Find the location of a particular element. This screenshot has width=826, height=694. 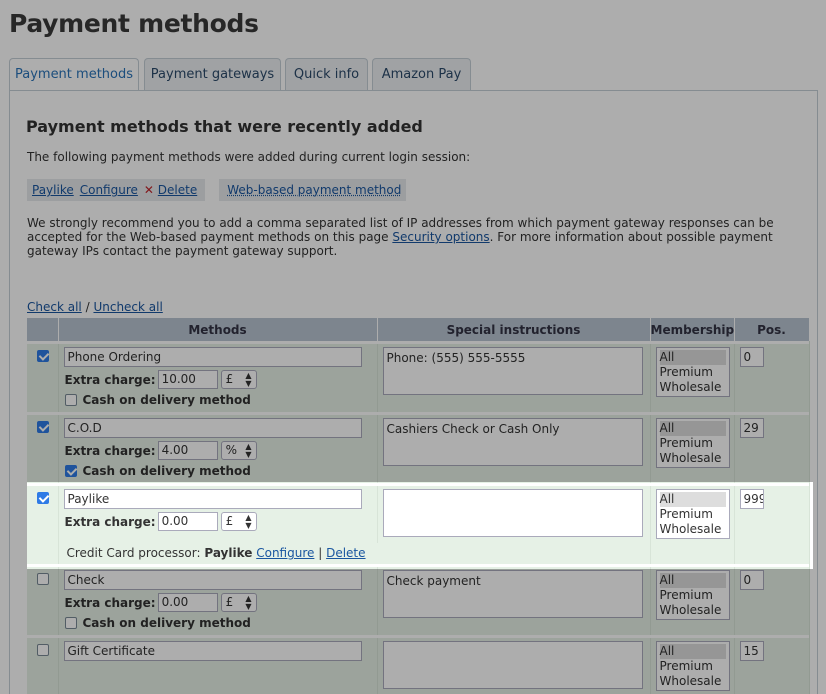

header-instructions: Special instructions is located at coordinates (514, 329).